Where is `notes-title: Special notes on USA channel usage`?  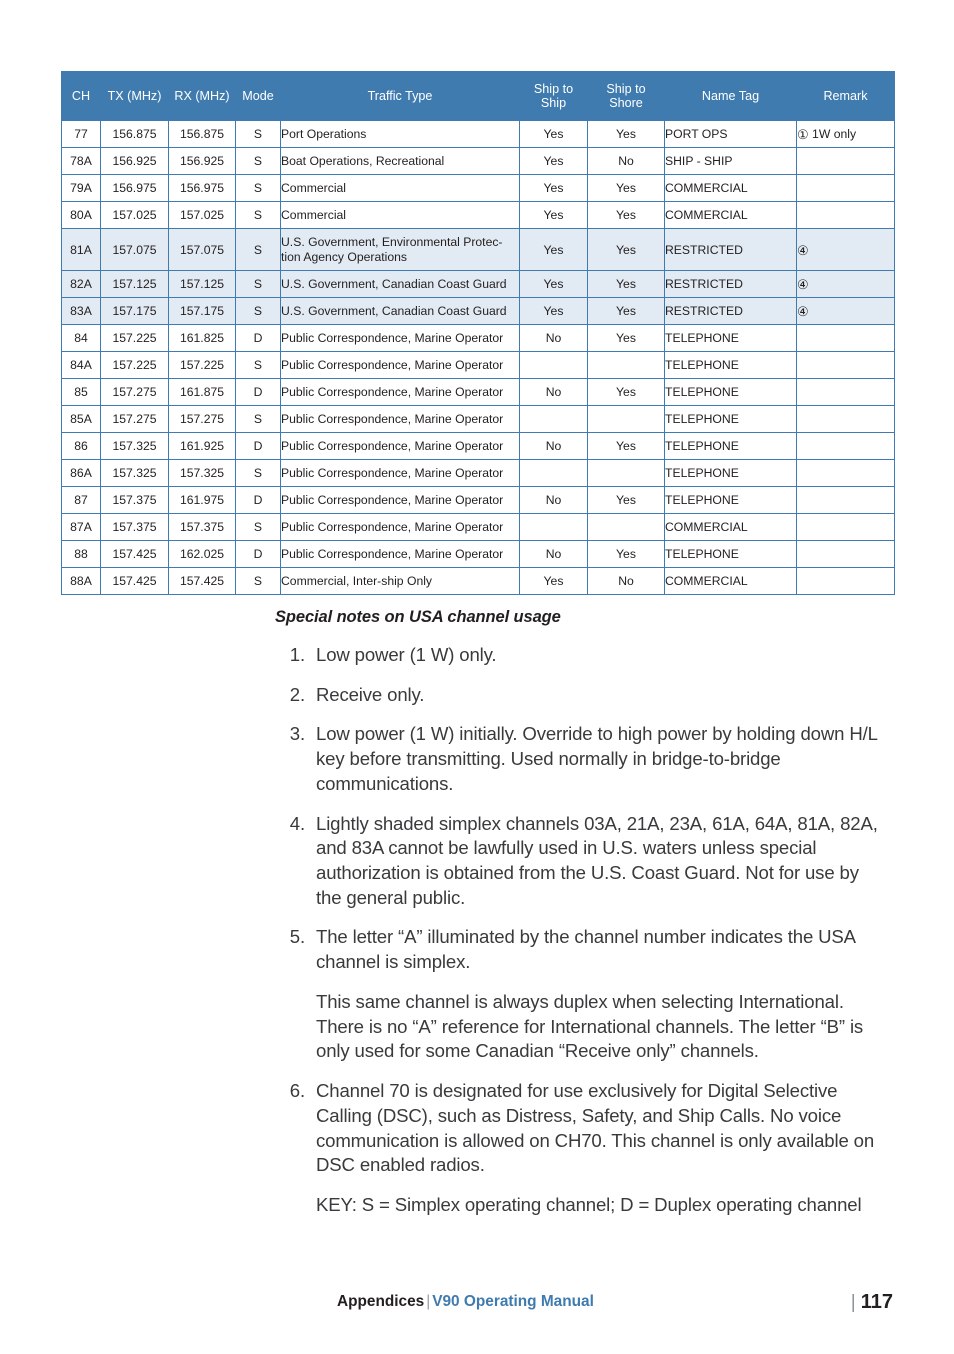 notes-title: Special notes on USA channel usage is located at coordinates (418, 617).